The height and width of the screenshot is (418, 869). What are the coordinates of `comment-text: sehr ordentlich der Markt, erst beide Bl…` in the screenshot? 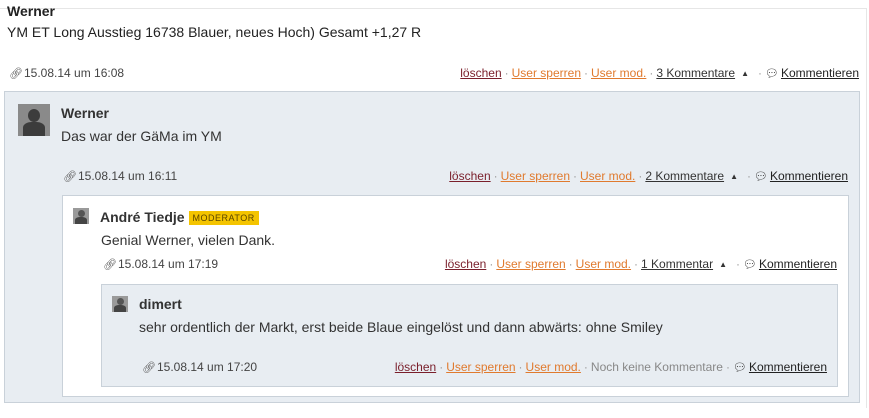 It's located at (401, 327).